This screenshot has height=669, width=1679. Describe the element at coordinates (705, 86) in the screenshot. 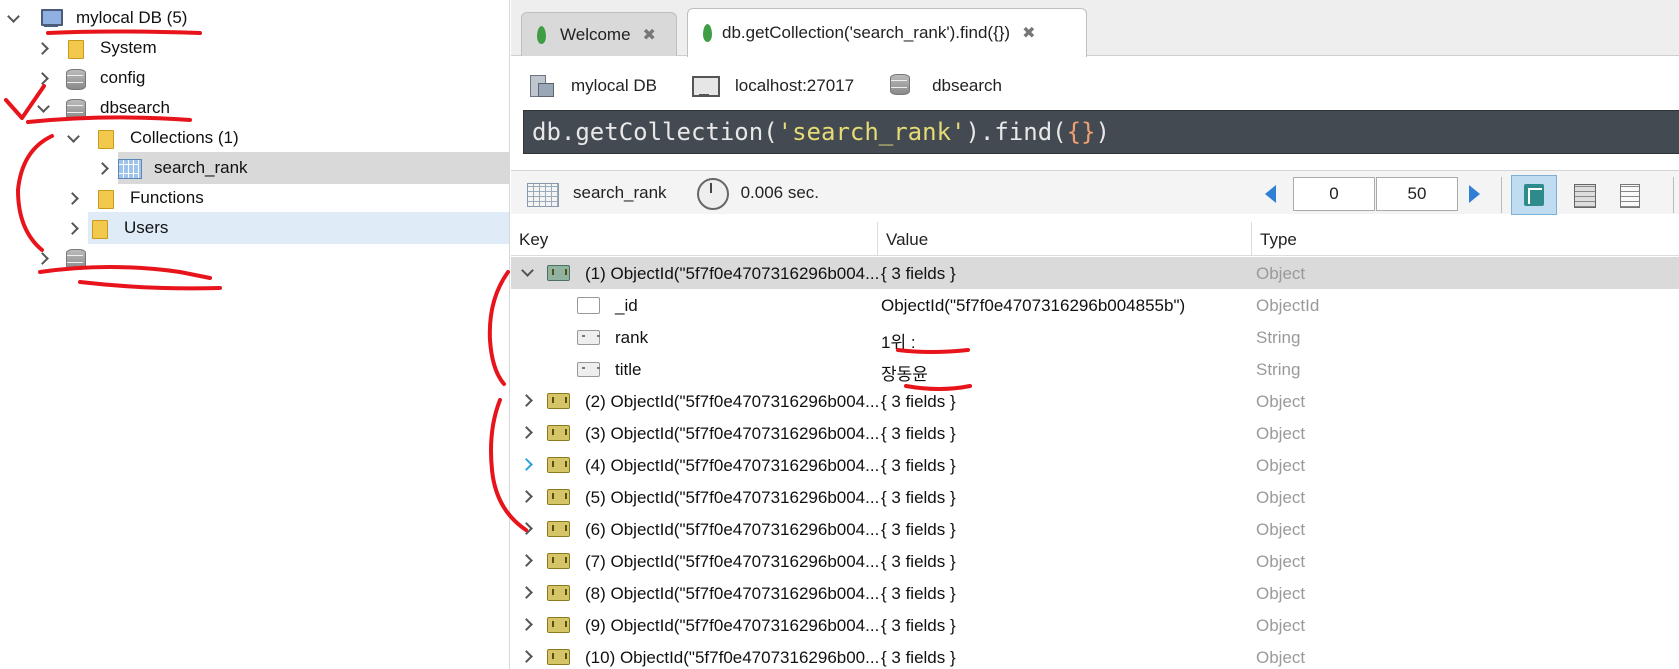

I see `host-icon` at that location.